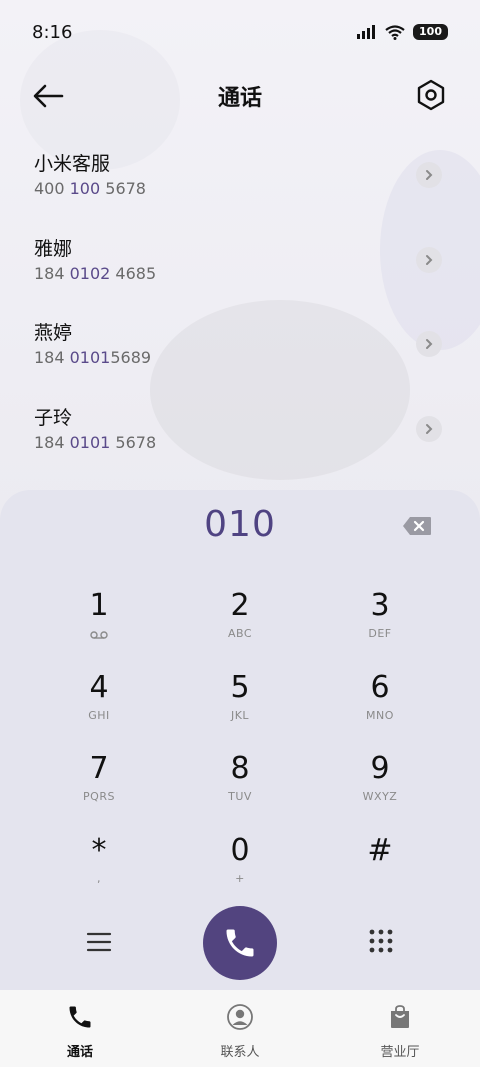 Image resolution: width=480 pixels, height=1067 pixels. Describe the element at coordinates (240, 707) in the screenshot. I see `dial-key-5: 5 JKL` at that location.